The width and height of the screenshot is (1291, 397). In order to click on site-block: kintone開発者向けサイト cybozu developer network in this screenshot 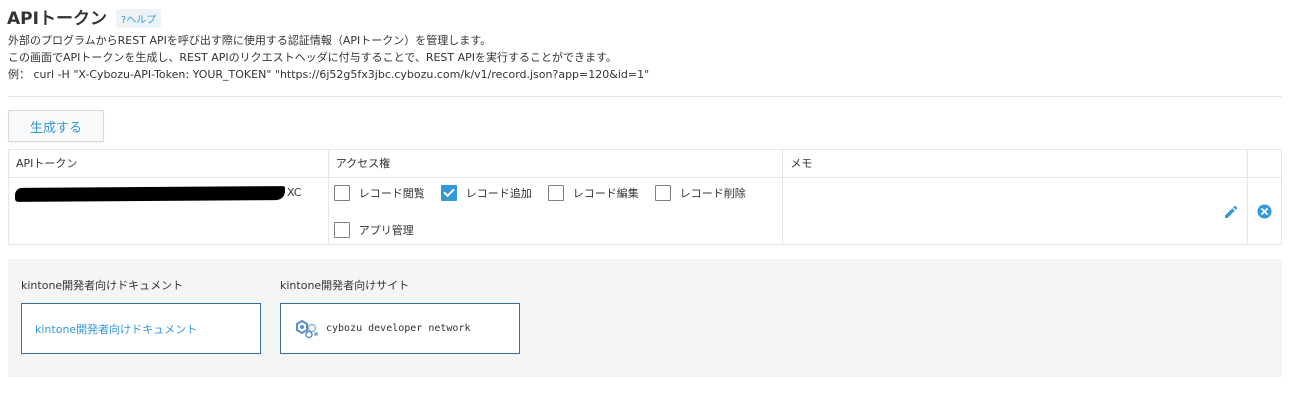, I will do `click(400, 315)`.